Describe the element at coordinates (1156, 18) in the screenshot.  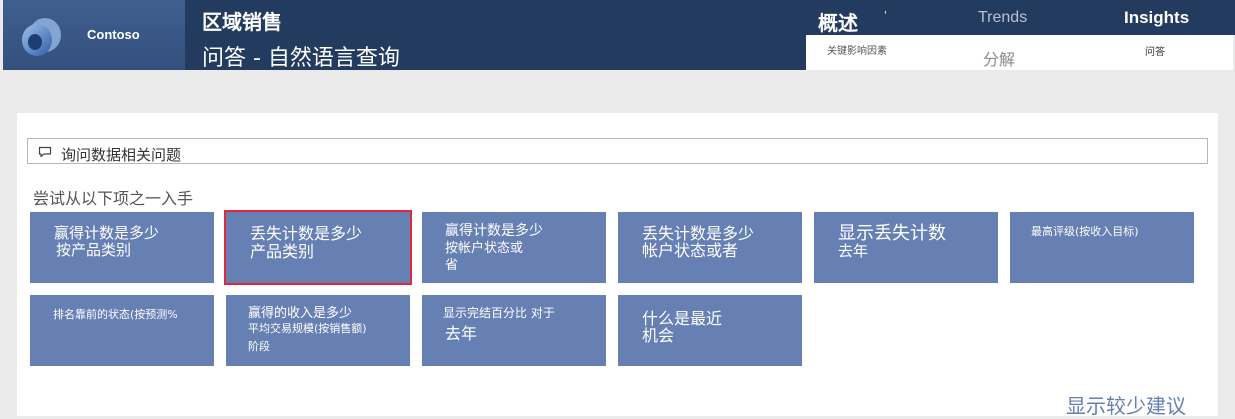
I see `nav-insights: Insights` at that location.